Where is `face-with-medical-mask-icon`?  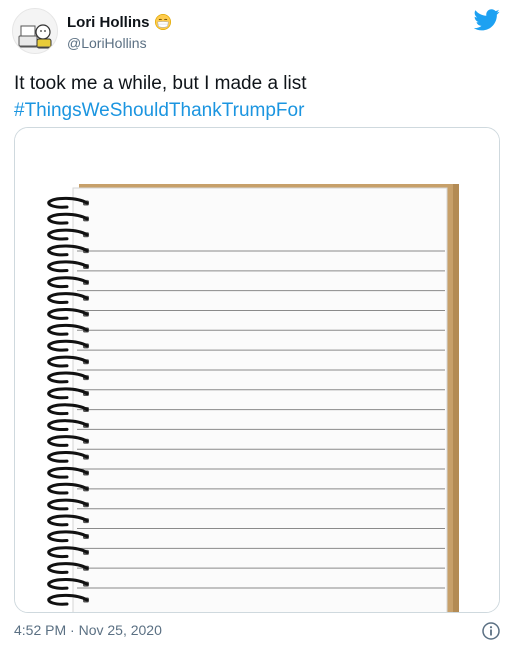
face-with-medical-mask-icon is located at coordinates (162, 22).